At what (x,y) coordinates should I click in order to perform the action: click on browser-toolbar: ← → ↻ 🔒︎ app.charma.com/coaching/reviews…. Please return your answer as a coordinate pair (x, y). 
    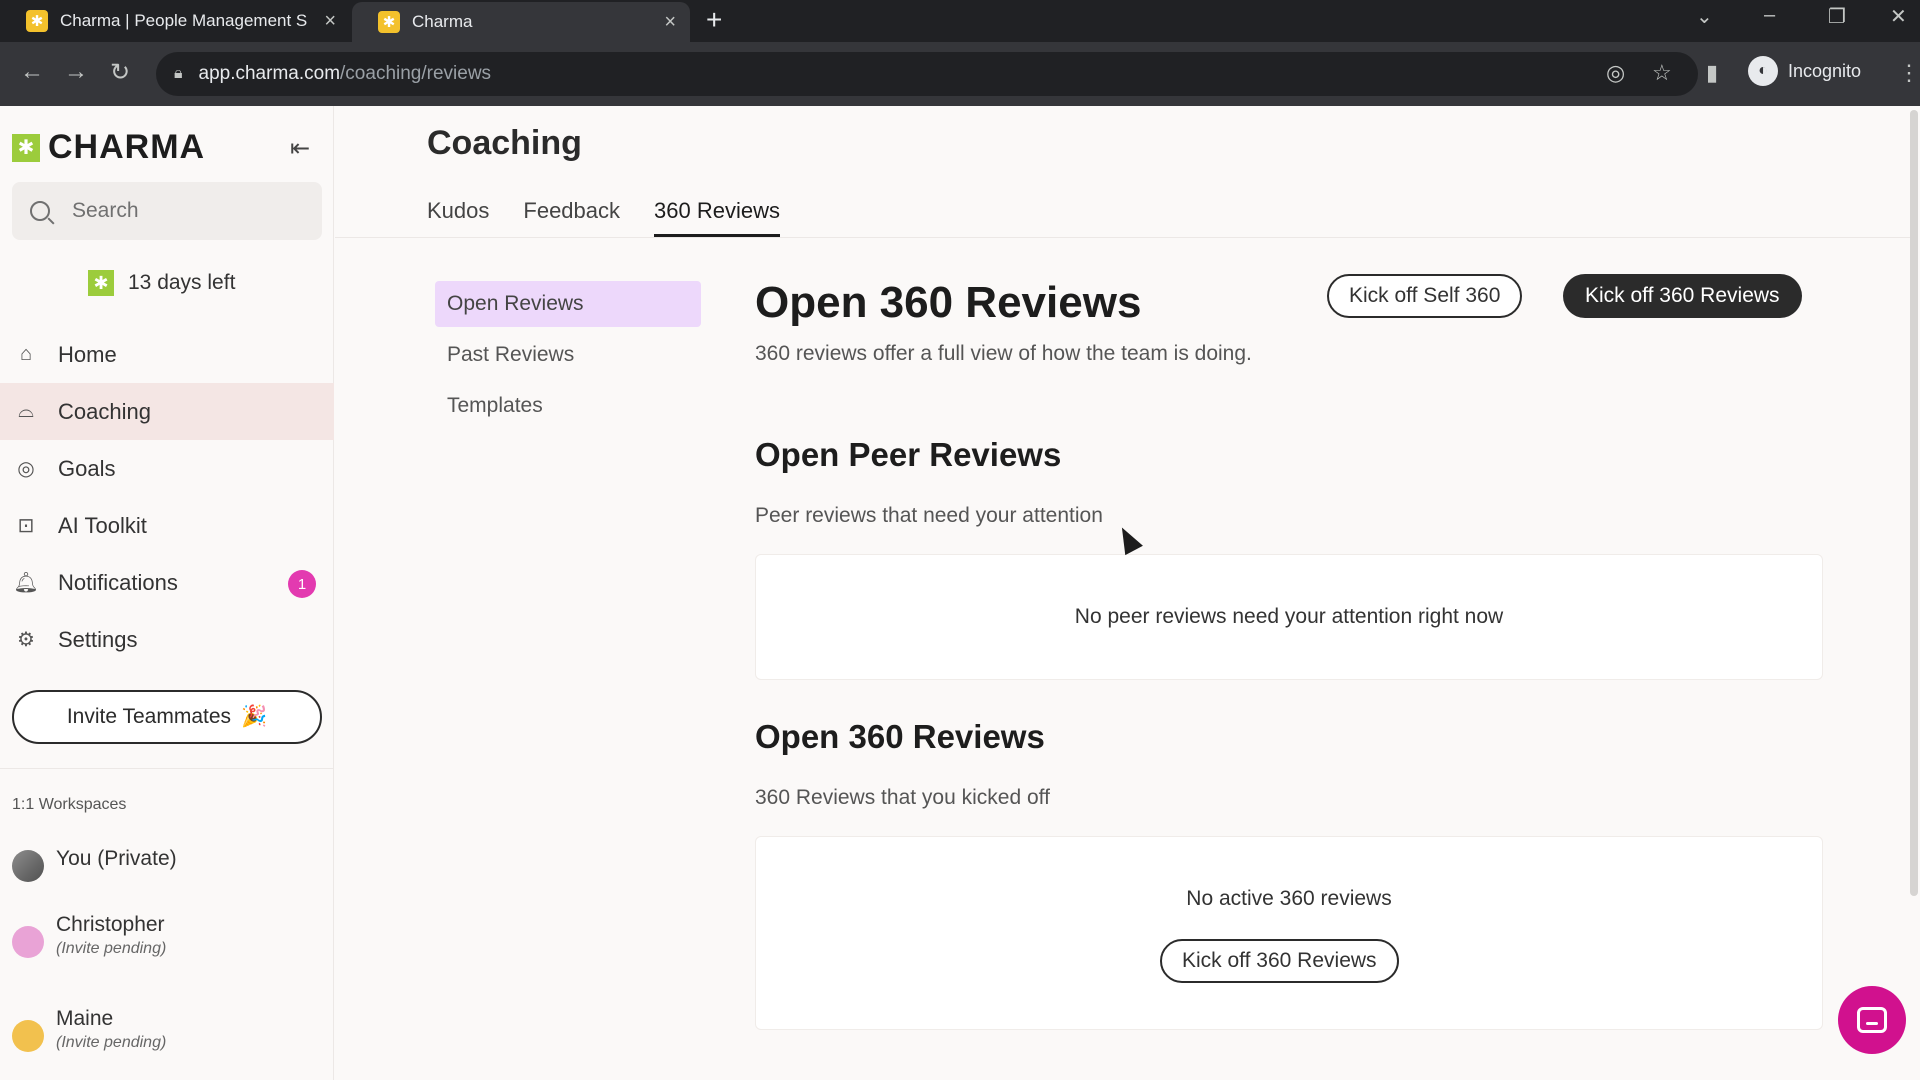
    Looking at the image, I should click on (960, 74).